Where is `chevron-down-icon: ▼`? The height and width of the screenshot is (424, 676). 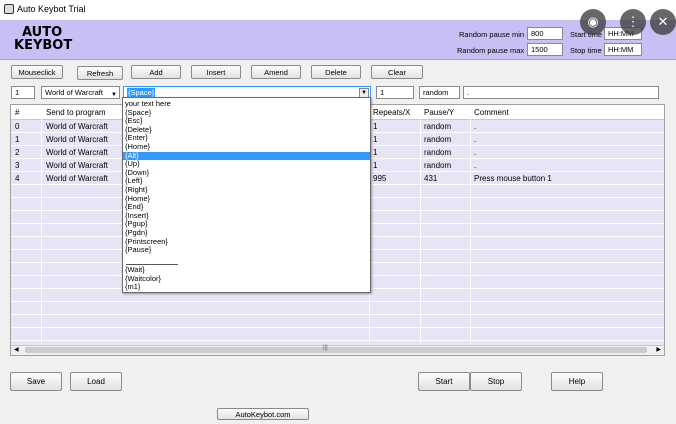
chevron-down-icon: ▼ is located at coordinates (114, 95).